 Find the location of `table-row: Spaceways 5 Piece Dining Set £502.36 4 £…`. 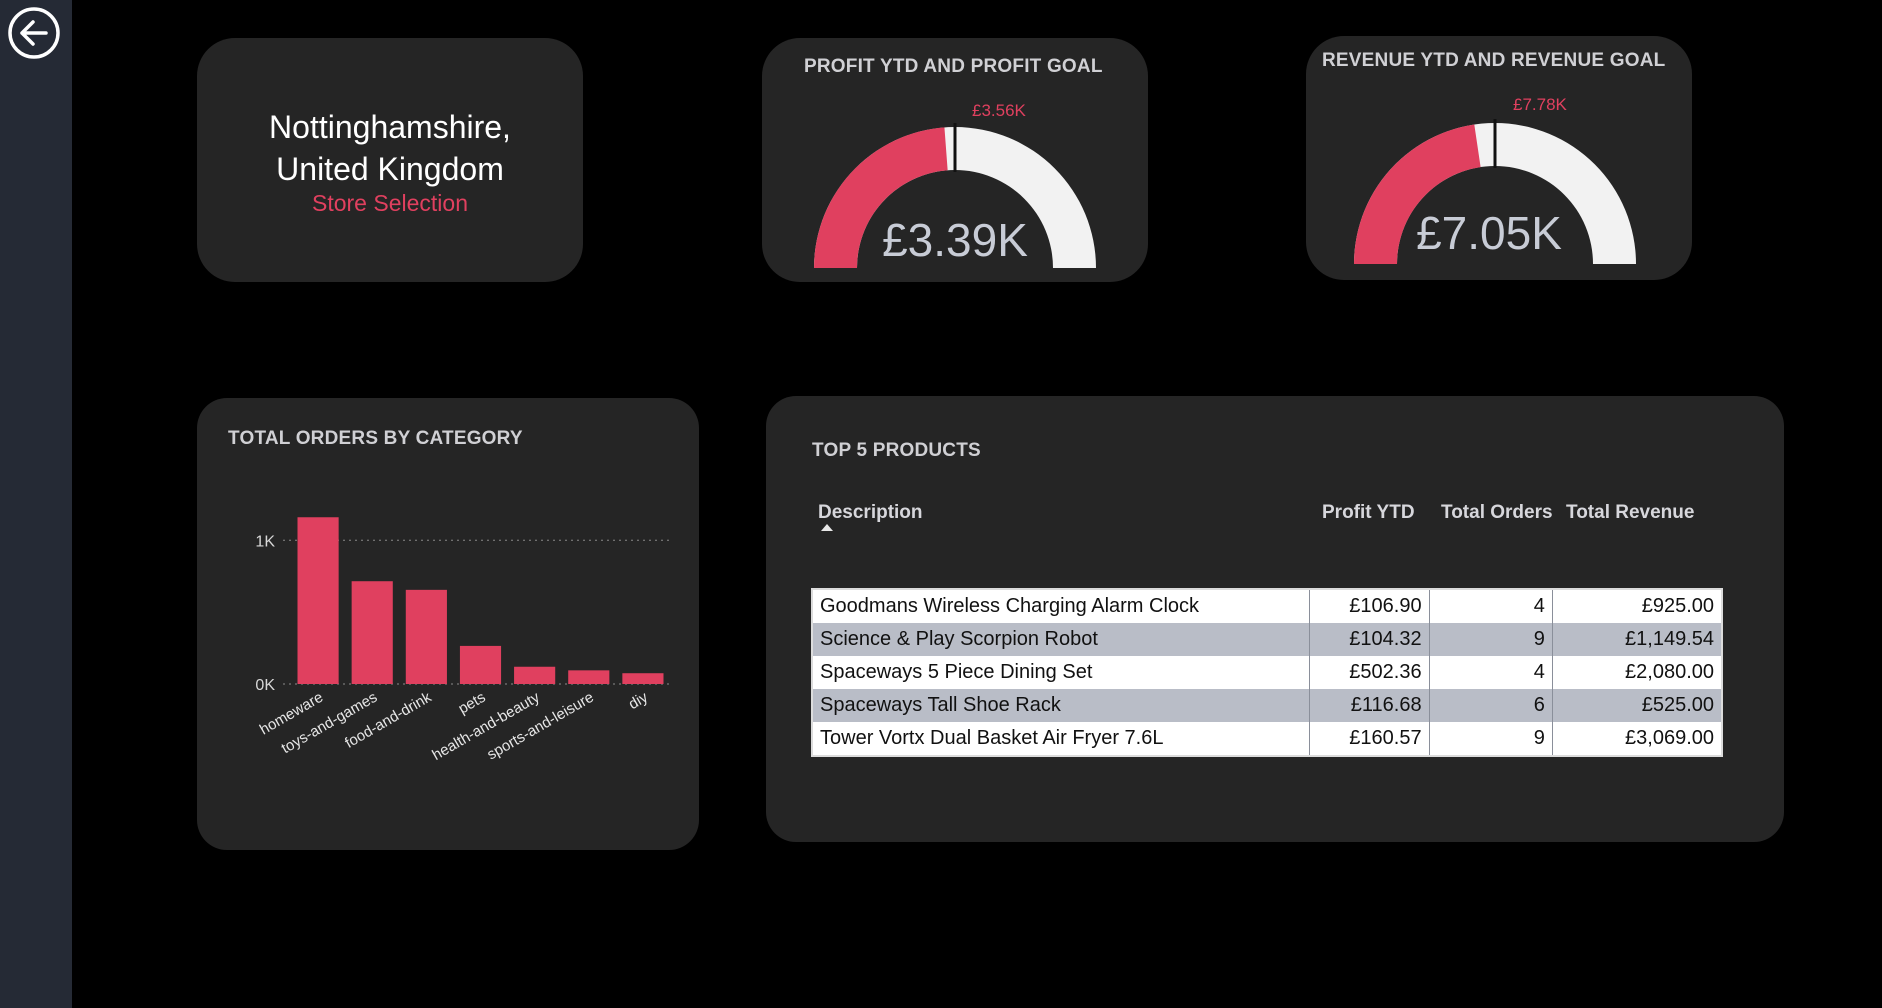

table-row: Spaceways 5 Piece Dining Set £502.36 4 £… is located at coordinates (1267, 672).